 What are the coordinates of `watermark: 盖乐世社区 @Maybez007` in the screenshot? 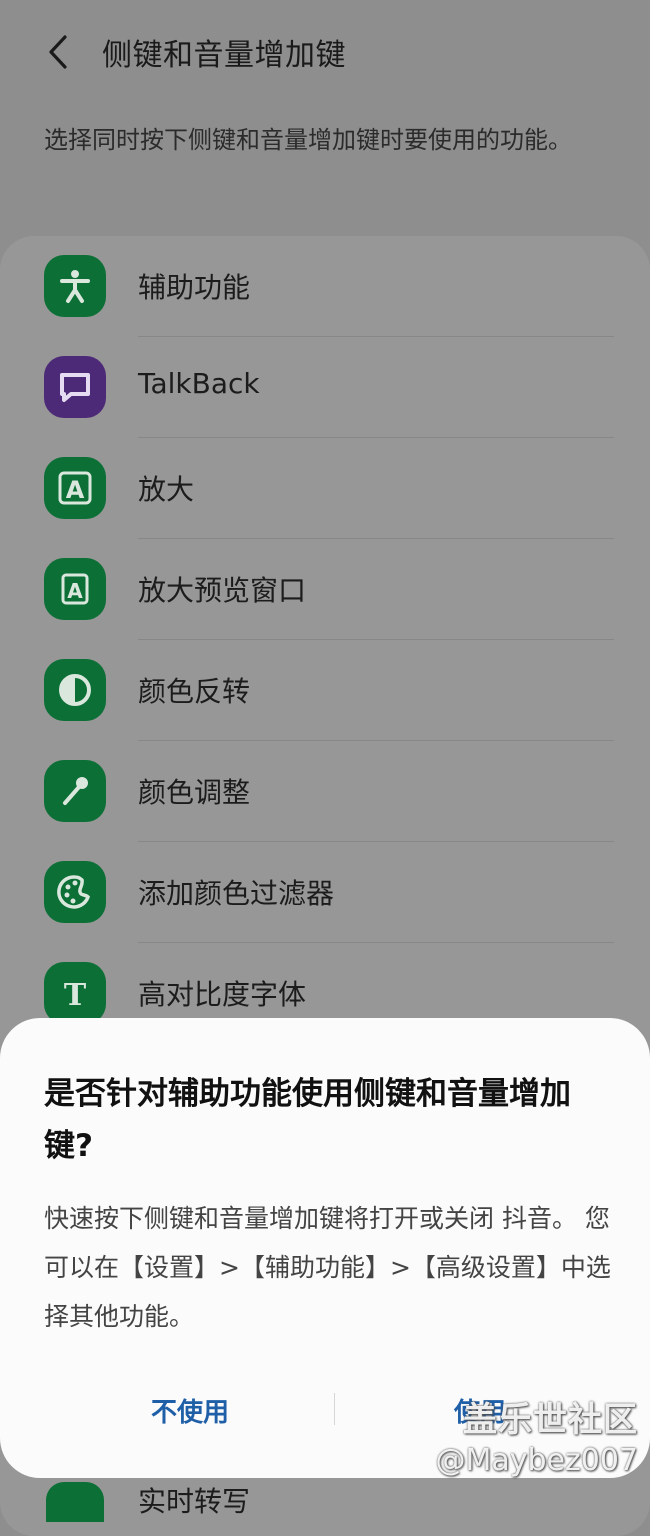 It's located at (536, 1435).